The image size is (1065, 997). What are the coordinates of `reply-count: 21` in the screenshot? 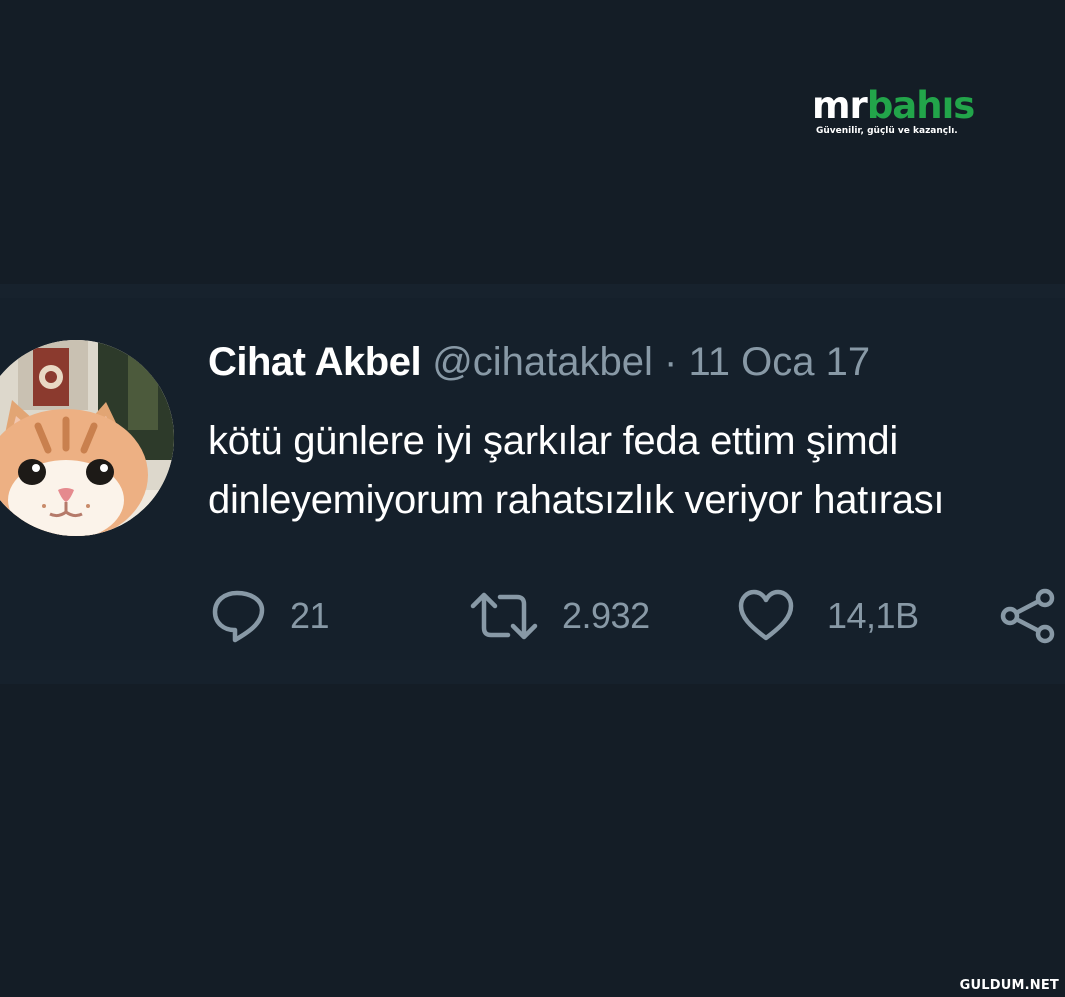 It's located at (310, 615).